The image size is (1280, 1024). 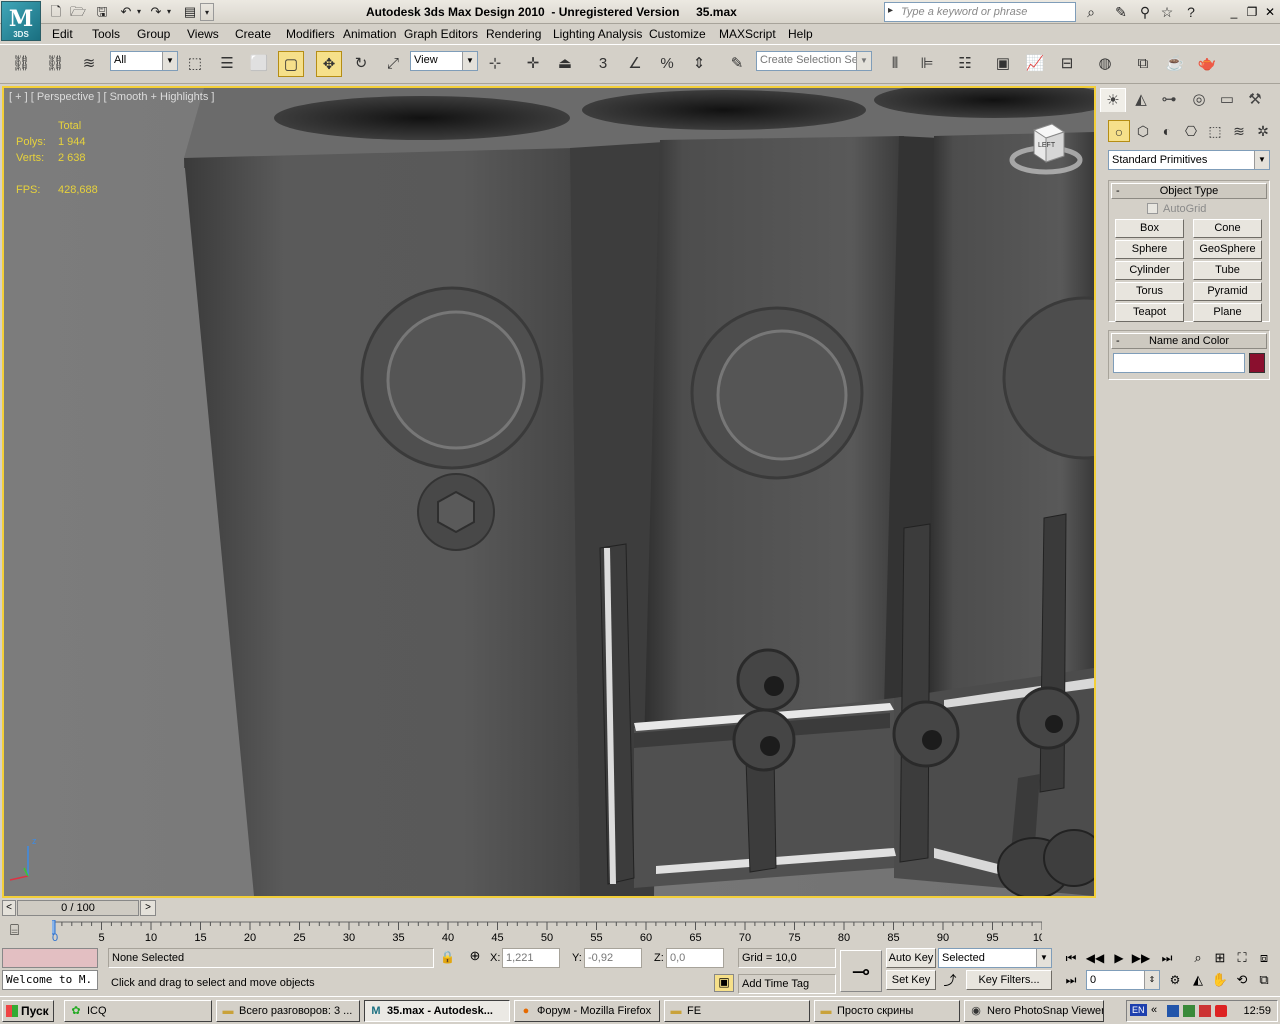 I want to click on teapot-button: Teapot, so click(x=1149, y=312).